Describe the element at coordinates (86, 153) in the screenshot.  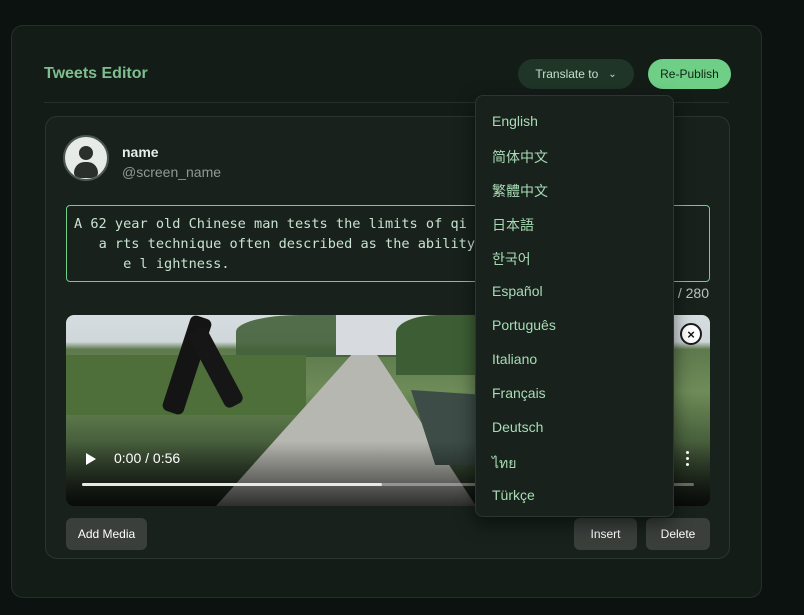
I see `avatar-head-shape` at that location.